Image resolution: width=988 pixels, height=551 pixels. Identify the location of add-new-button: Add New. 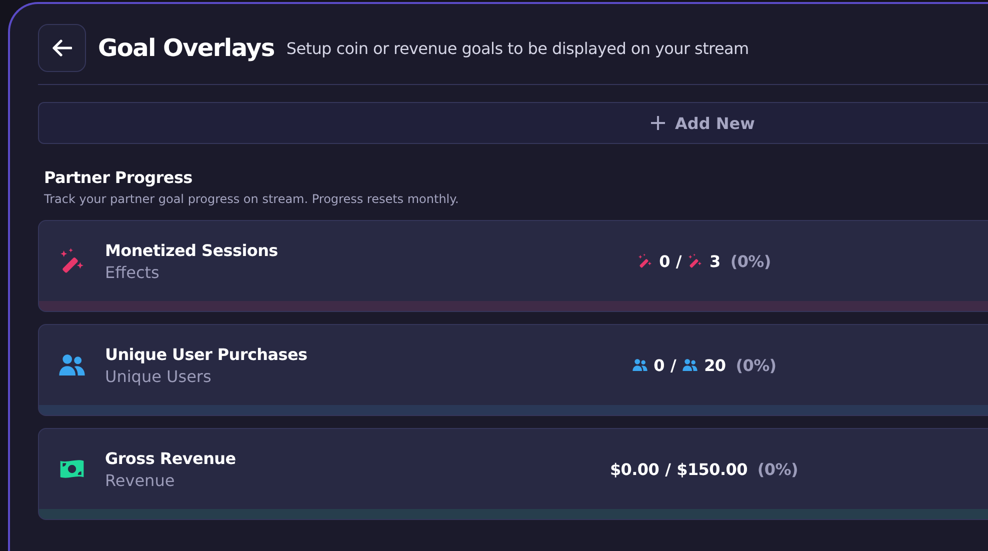
(513, 123).